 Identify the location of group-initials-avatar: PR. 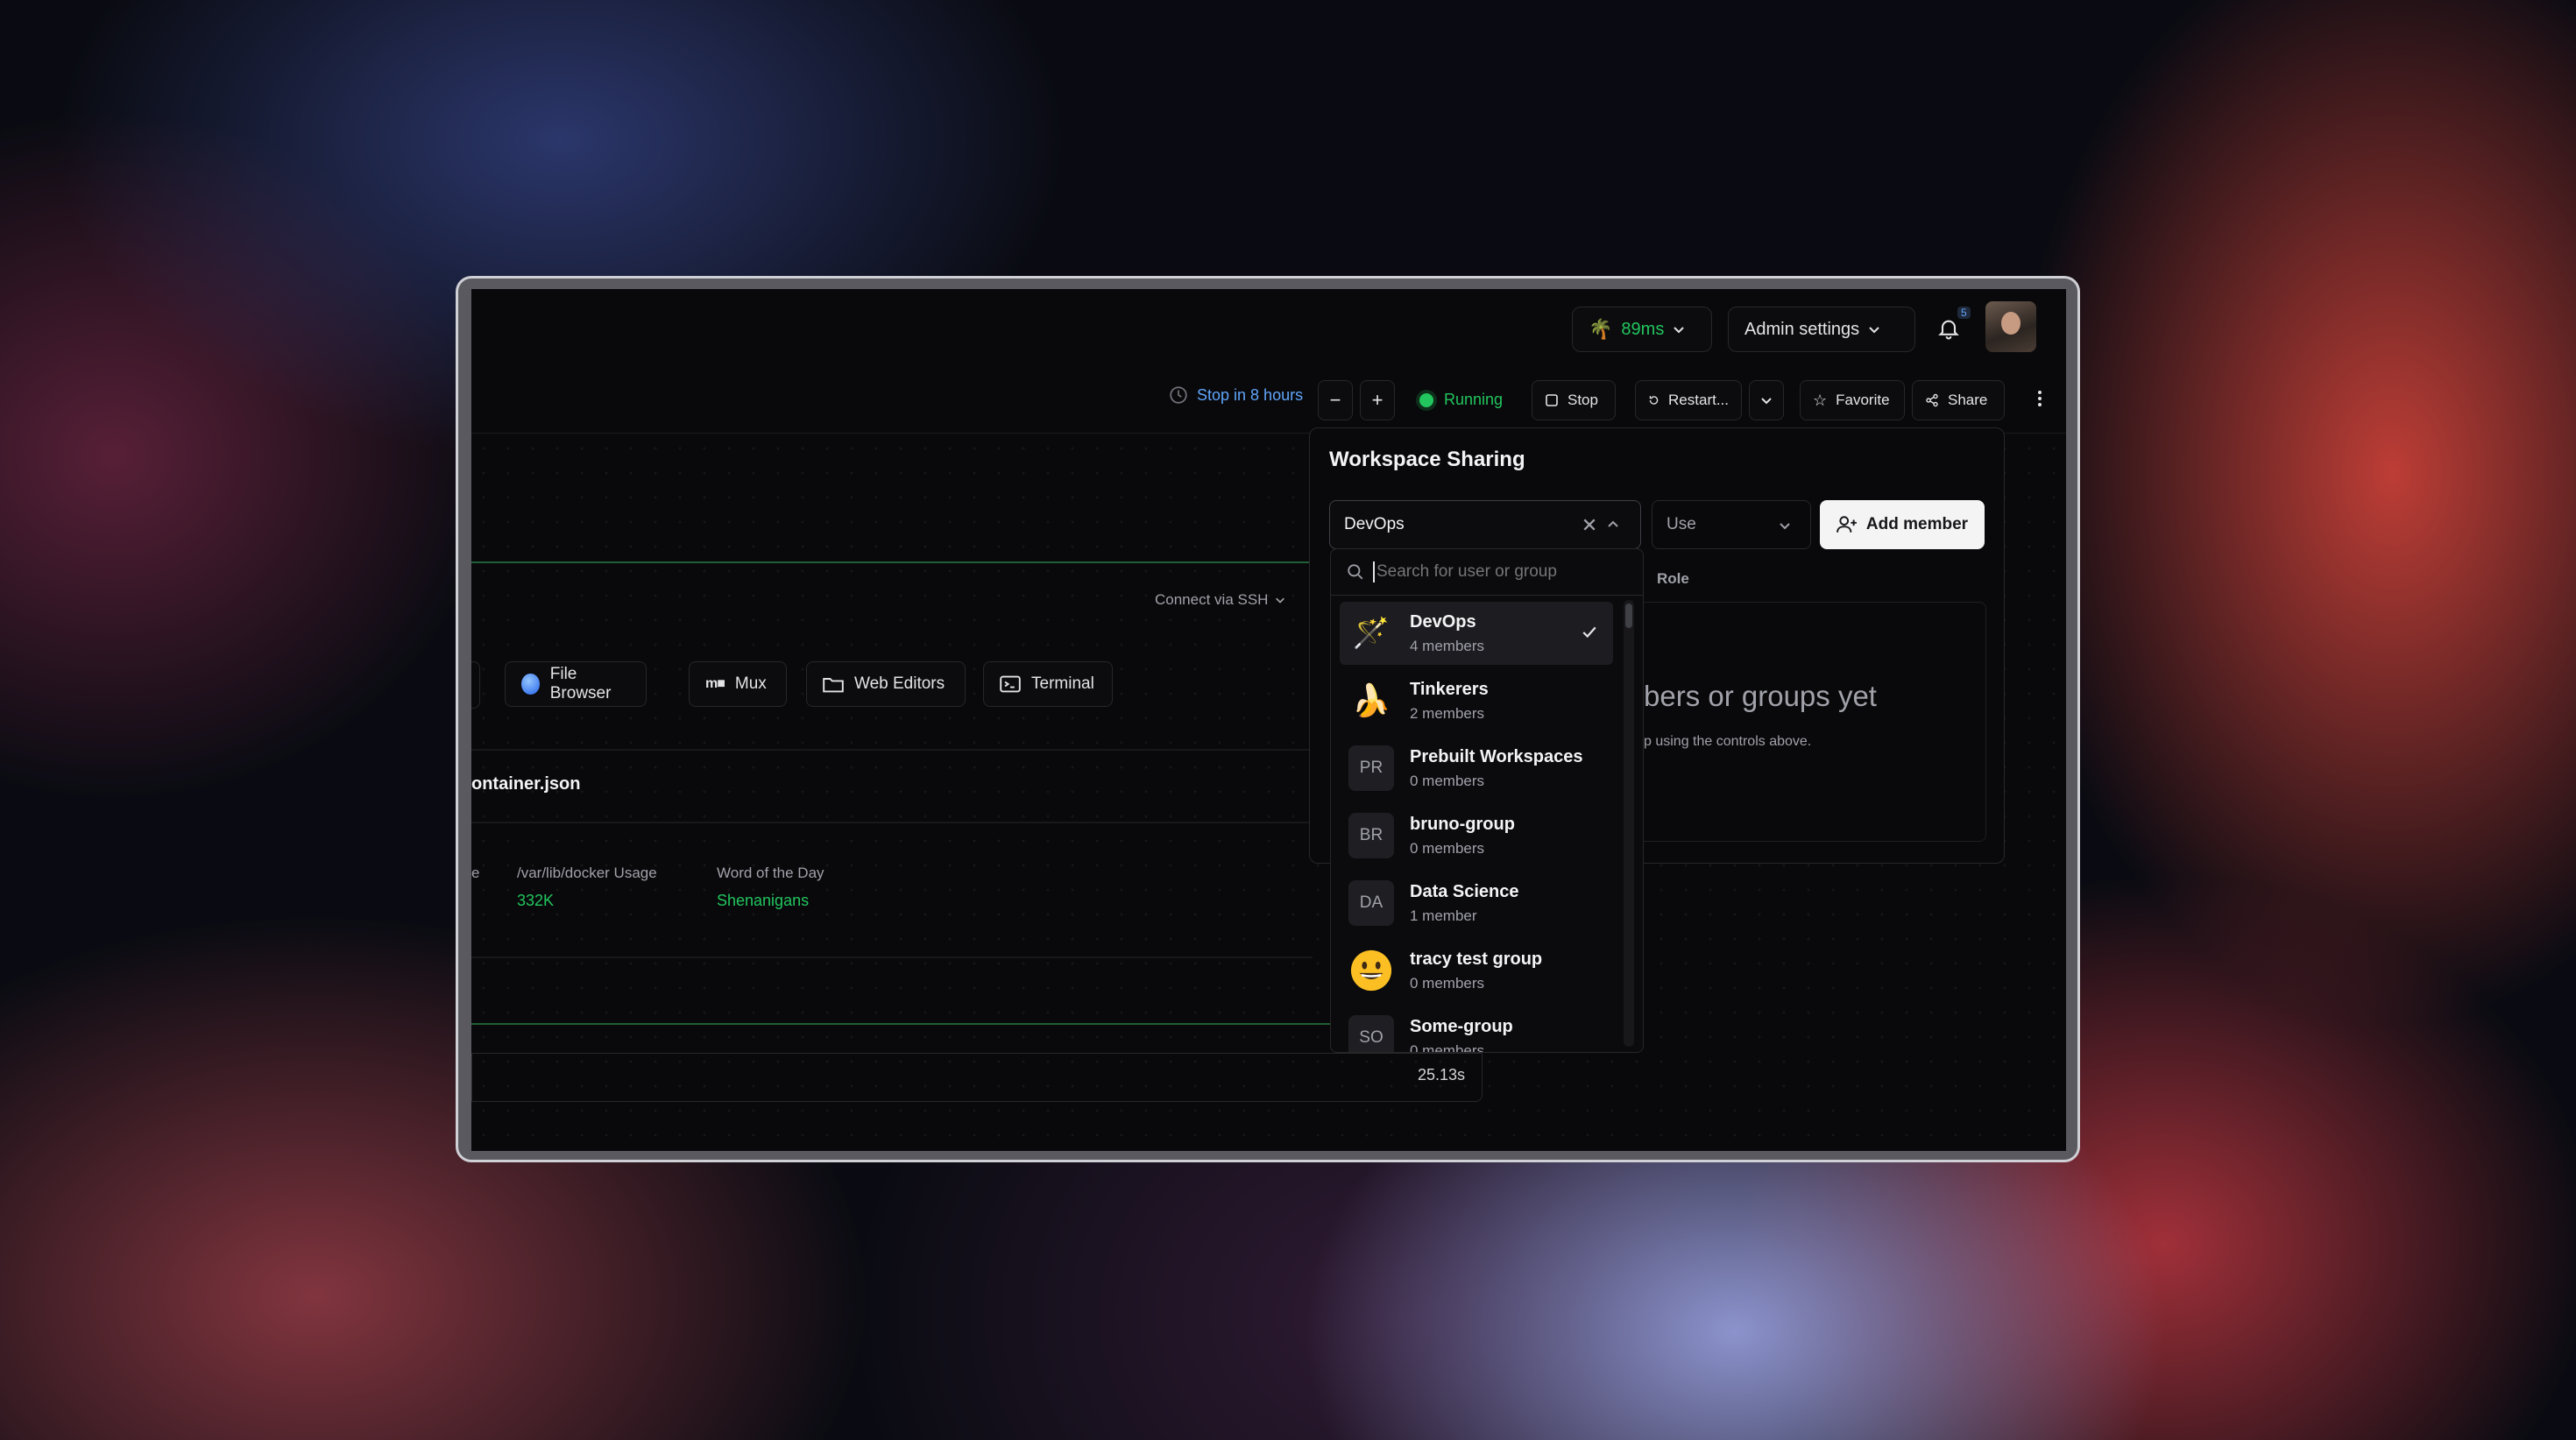
(1371, 768).